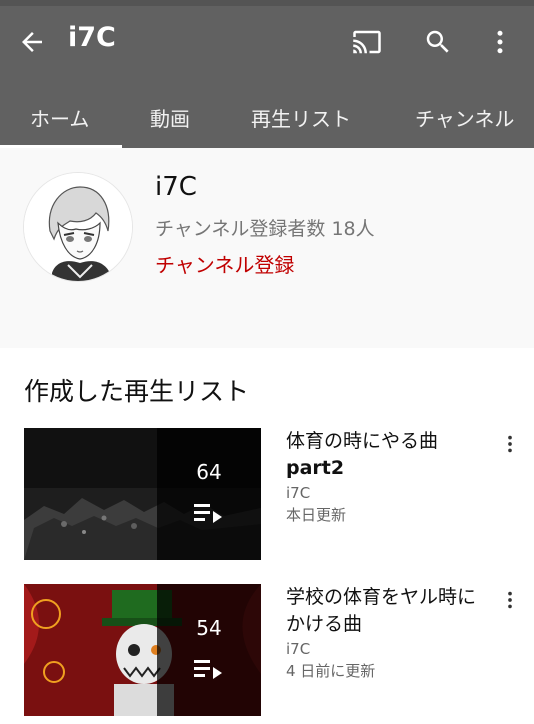  What do you see at coordinates (209, 472) in the screenshot?
I see `video-count: 64` at bounding box center [209, 472].